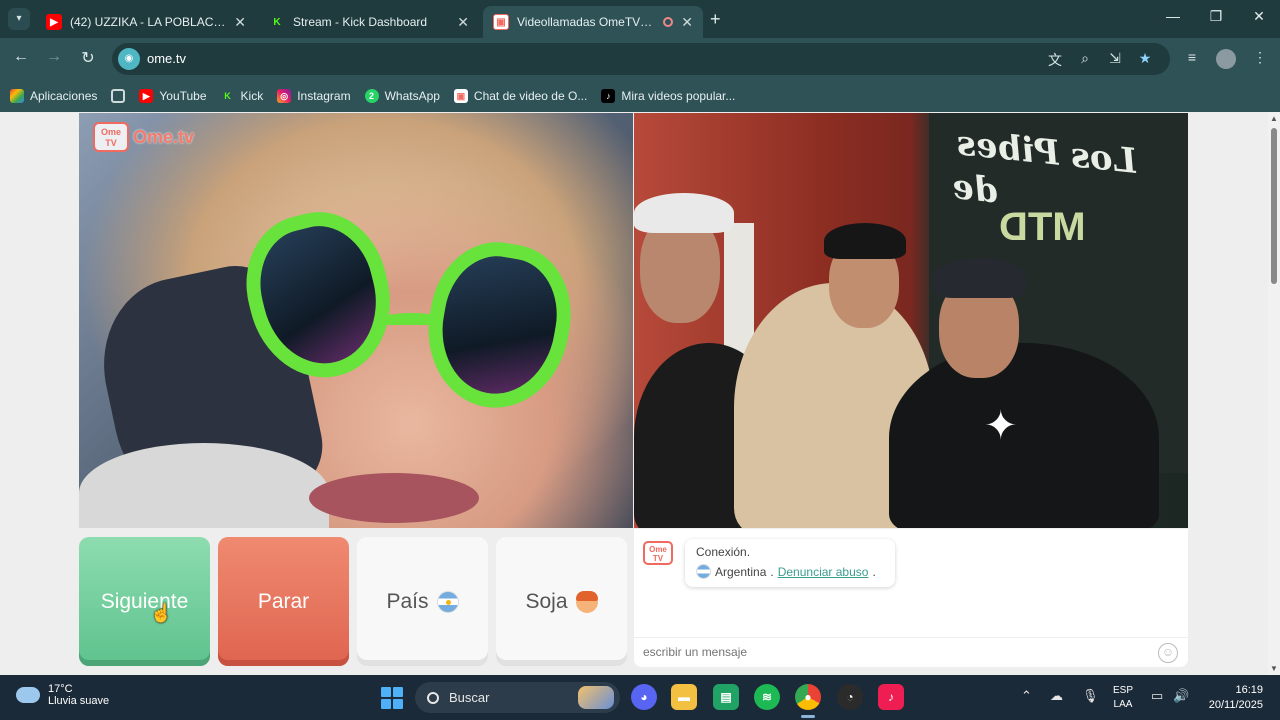  I want to click on next-button-label: Siguiente, so click(144, 601).